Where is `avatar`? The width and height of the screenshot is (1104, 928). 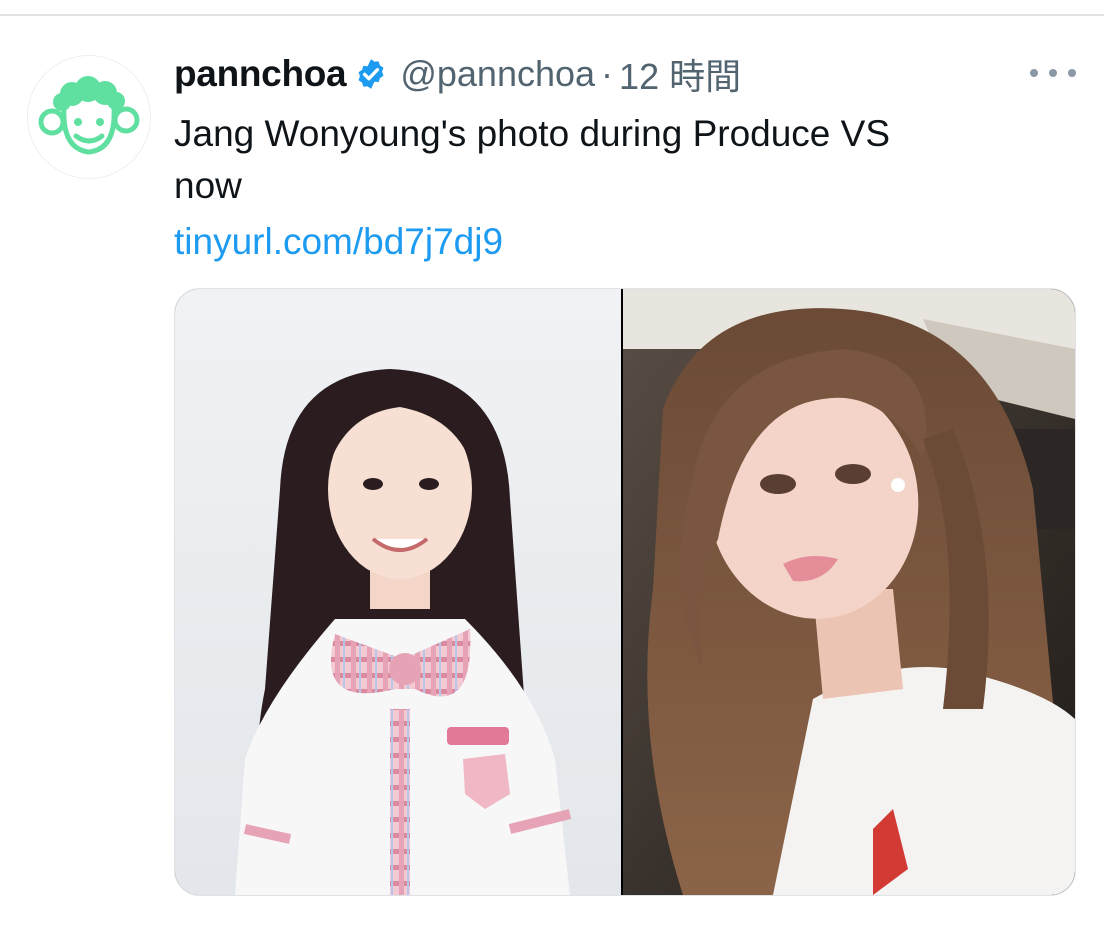
avatar is located at coordinates (89, 117).